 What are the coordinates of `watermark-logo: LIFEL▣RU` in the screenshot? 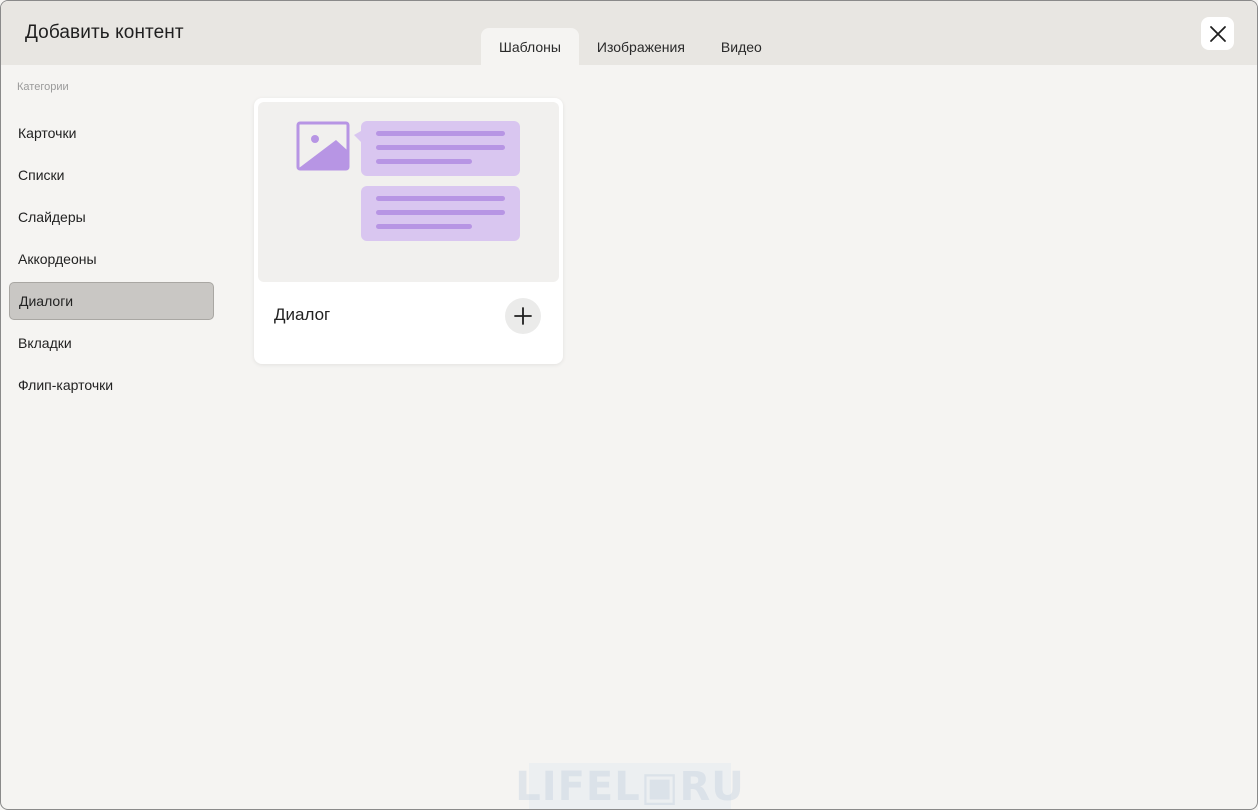 It's located at (630, 786).